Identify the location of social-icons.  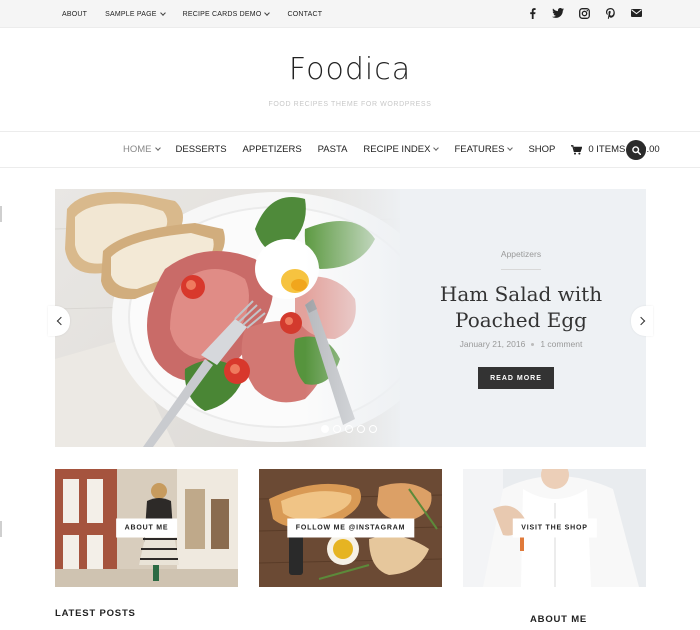
(584, 13).